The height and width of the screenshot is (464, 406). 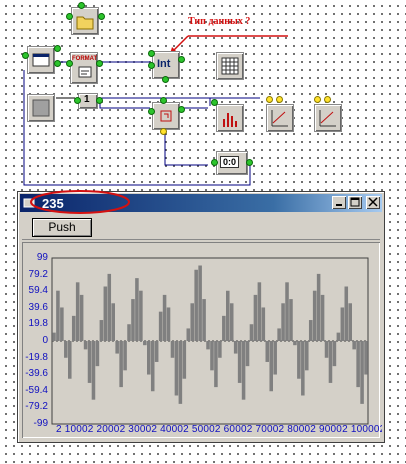 What do you see at coordinates (36, 374) in the screenshot?
I see `y-tick-label: -39.6` at bounding box center [36, 374].